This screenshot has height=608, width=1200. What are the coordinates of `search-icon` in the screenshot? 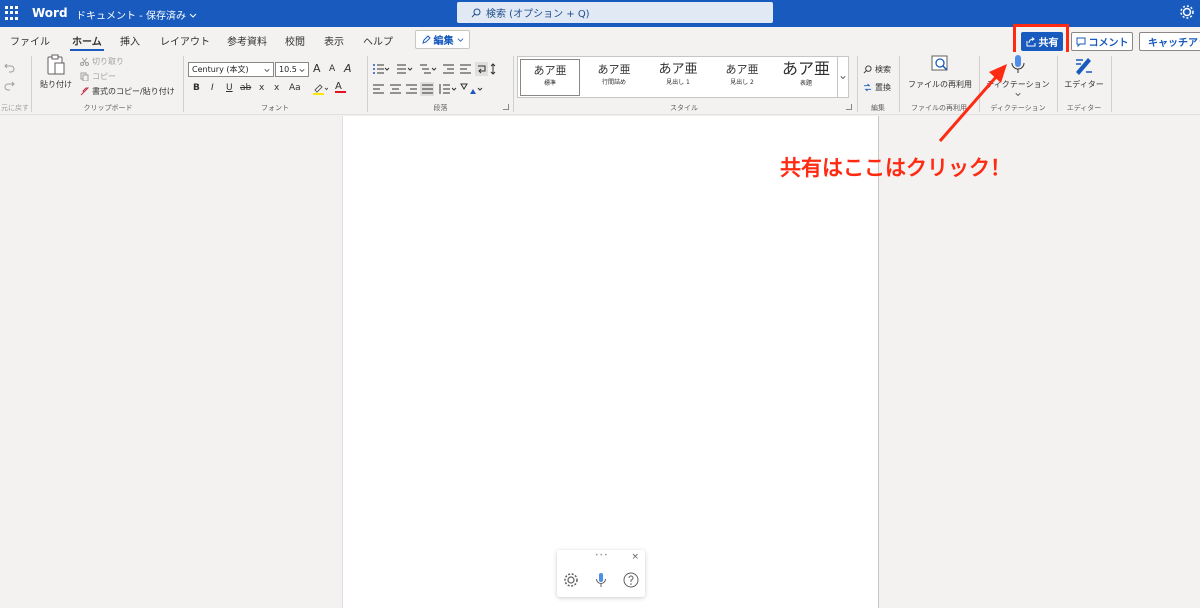 It's located at (867, 69).